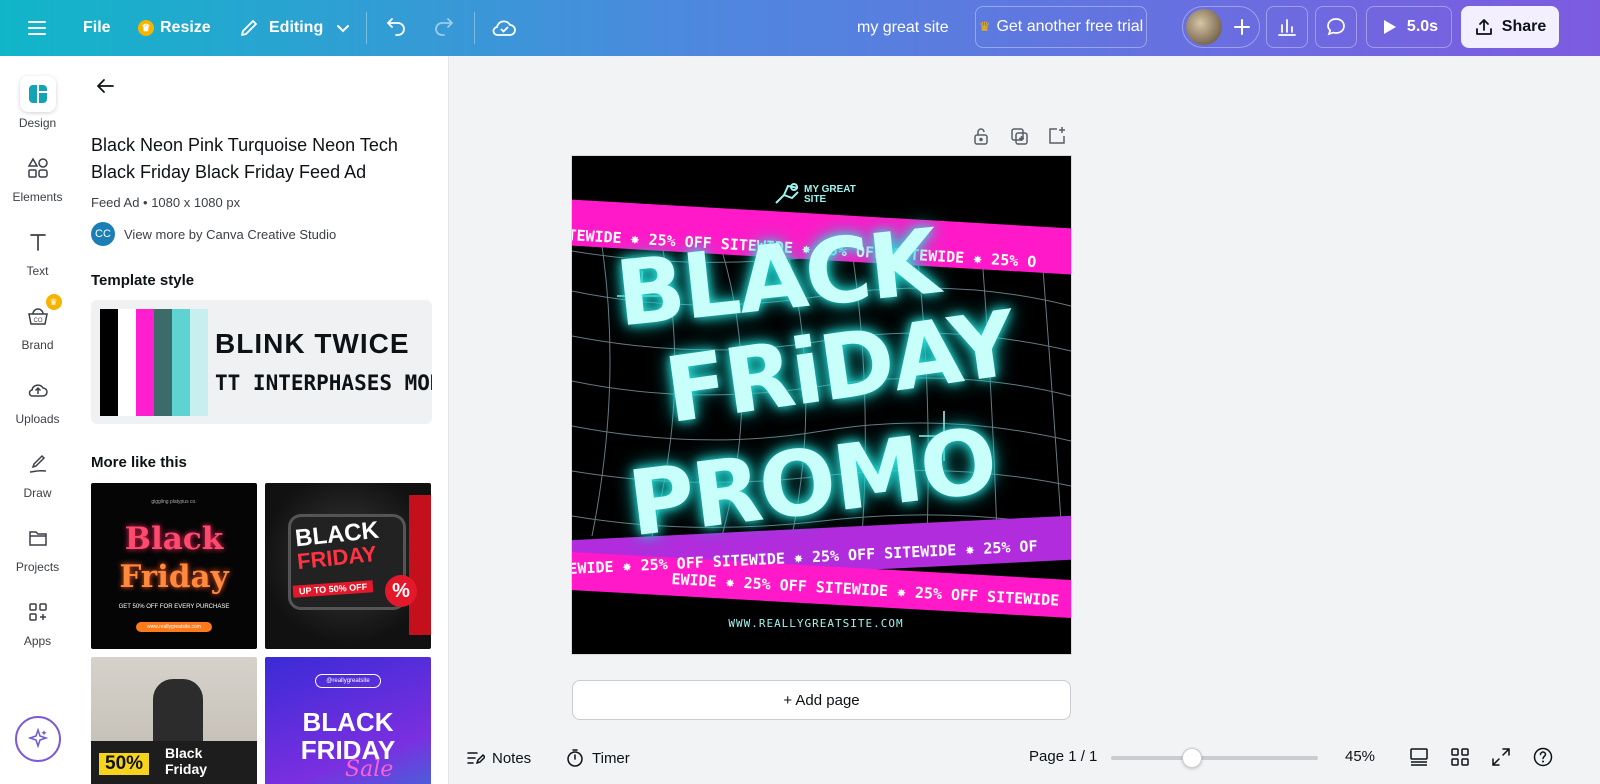 The height and width of the screenshot is (784, 1600). What do you see at coordinates (396, 28) in the screenshot?
I see `undo-button` at bounding box center [396, 28].